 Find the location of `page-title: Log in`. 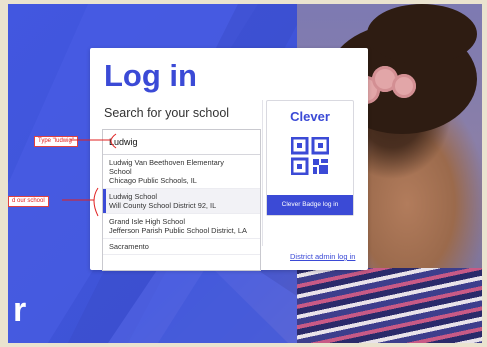

page-title: Log in is located at coordinates (150, 75).